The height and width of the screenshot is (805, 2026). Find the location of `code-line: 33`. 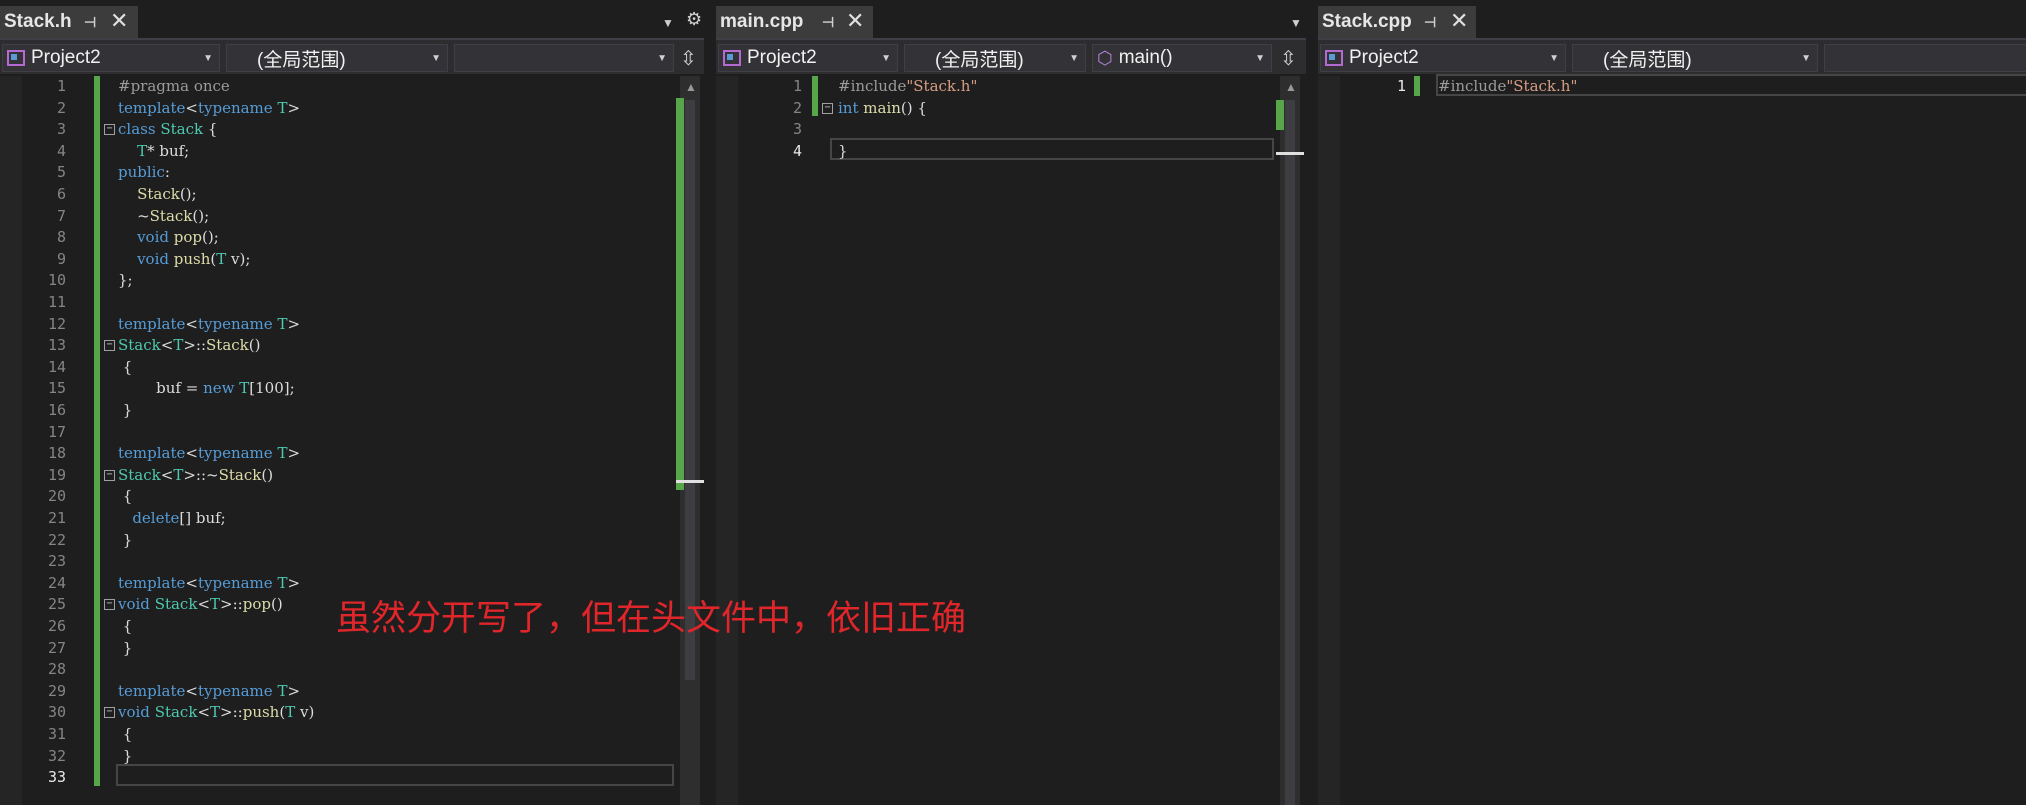

code-line: 33 is located at coordinates (352, 778).